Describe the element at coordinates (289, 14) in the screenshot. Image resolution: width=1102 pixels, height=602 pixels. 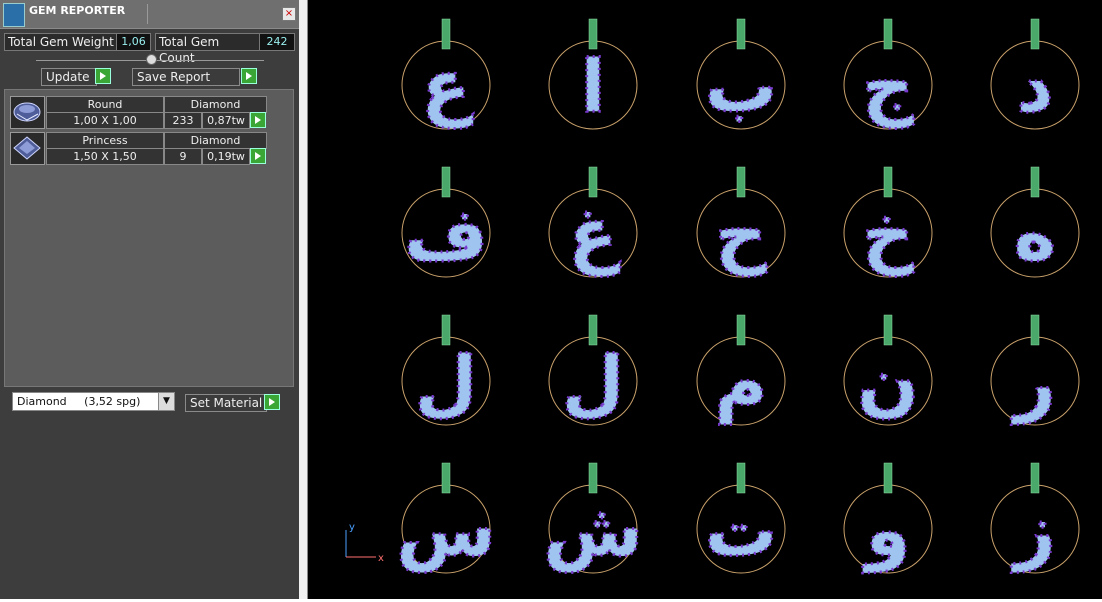
I see `close-icon: ×` at that location.